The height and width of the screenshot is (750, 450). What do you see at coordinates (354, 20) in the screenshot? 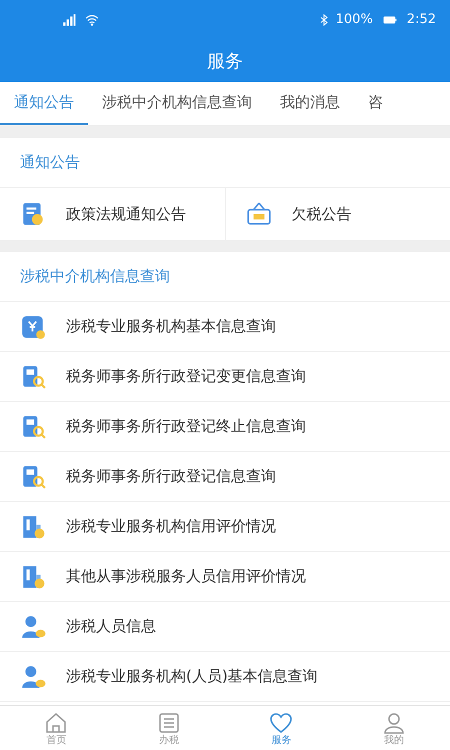
I see `battery-percent: 100%` at bounding box center [354, 20].